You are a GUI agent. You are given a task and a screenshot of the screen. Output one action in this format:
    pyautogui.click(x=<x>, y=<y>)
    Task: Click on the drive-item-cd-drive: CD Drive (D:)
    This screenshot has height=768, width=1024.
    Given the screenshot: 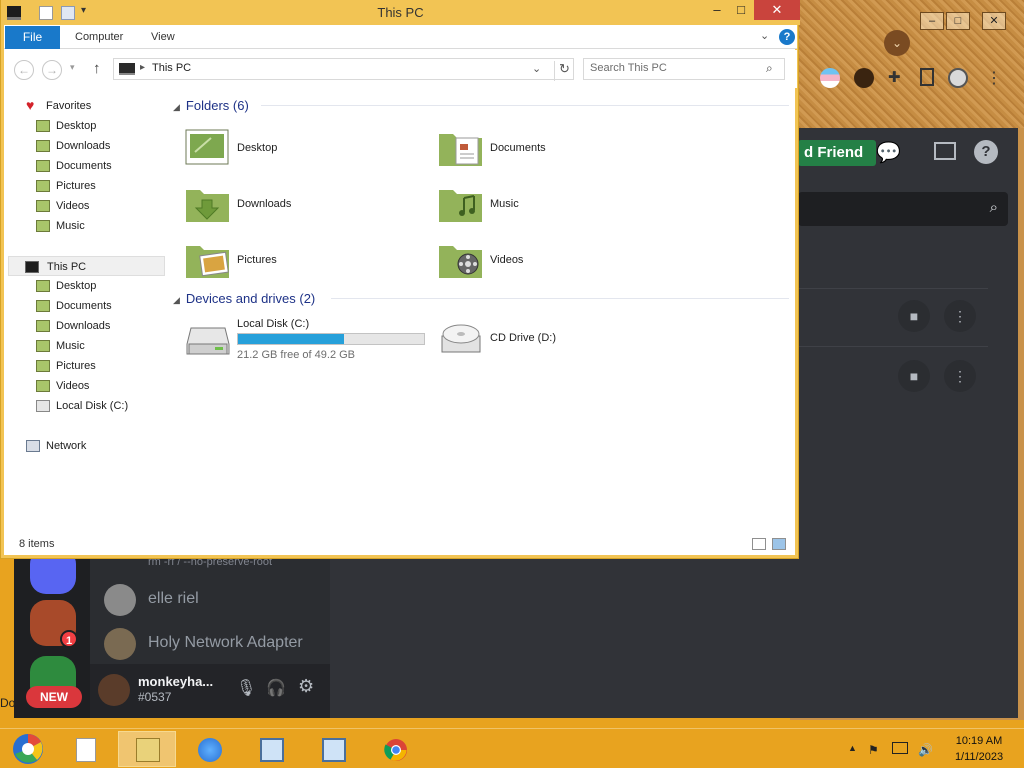 What is the action you would take?
    pyautogui.click(x=563, y=340)
    